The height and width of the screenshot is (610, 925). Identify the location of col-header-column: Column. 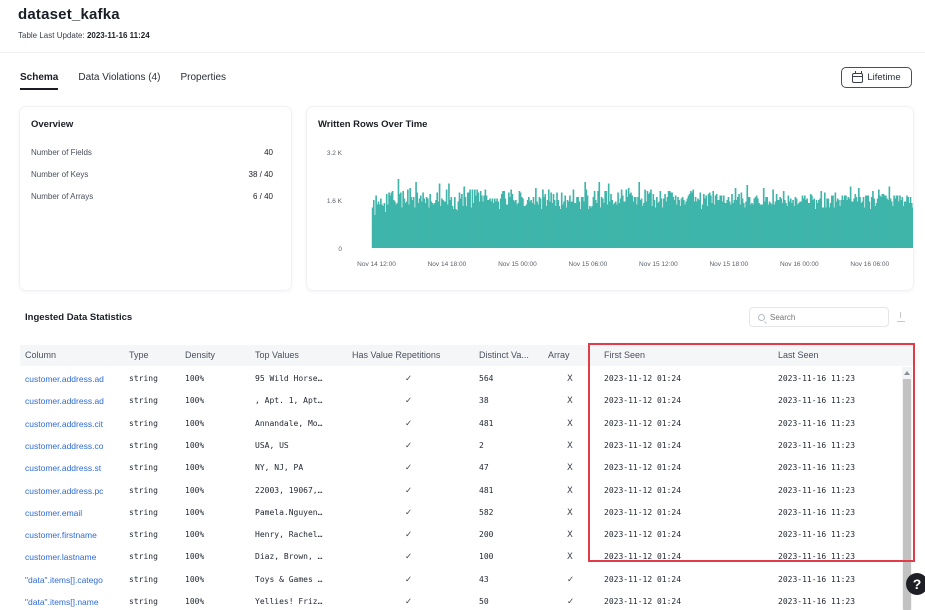
(40, 355).